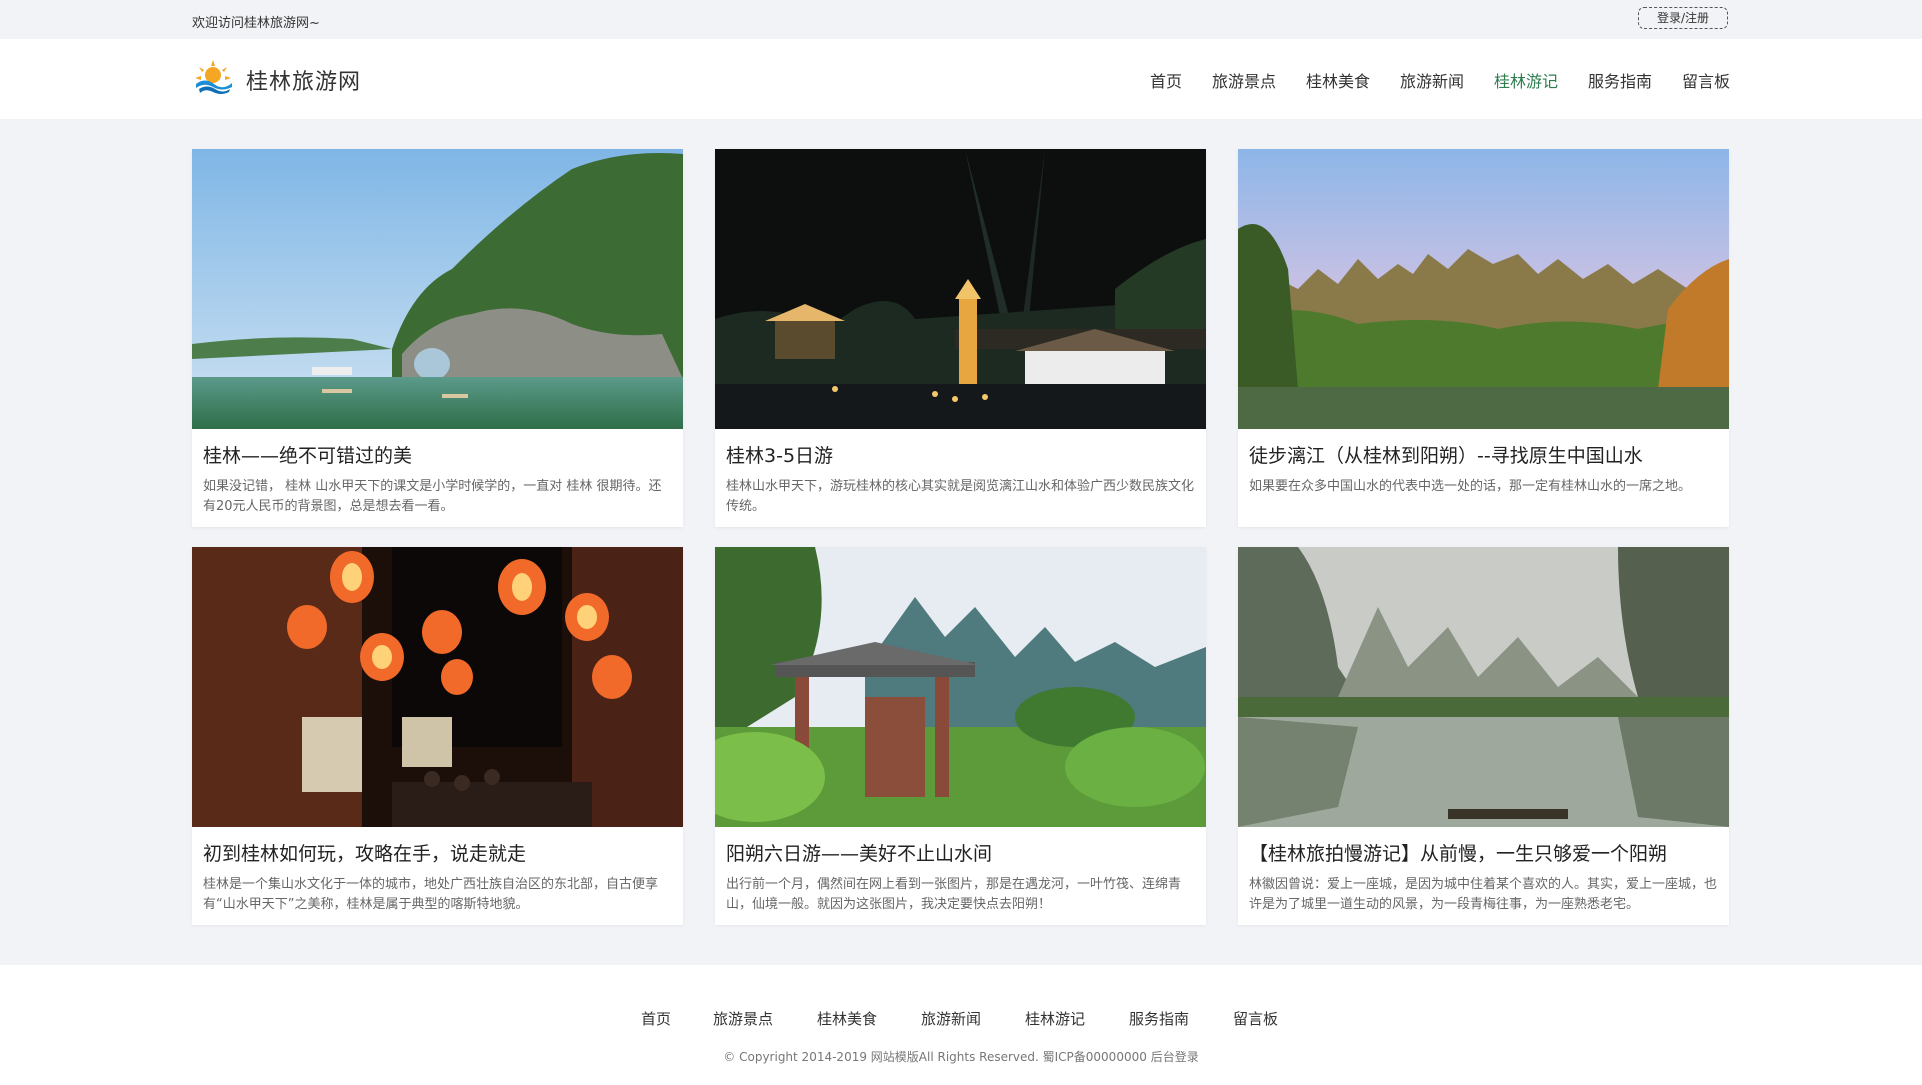 This screenshot has width=1922, height=1085. What do you see at coordinates (960, 496) in the screenshot?
I see `card-description: 桂林山水甲天下，游玩桂林的核心其实就是阅览漓江山水和体验广西少数民族文化传统。` at bounding box center [960, 496].